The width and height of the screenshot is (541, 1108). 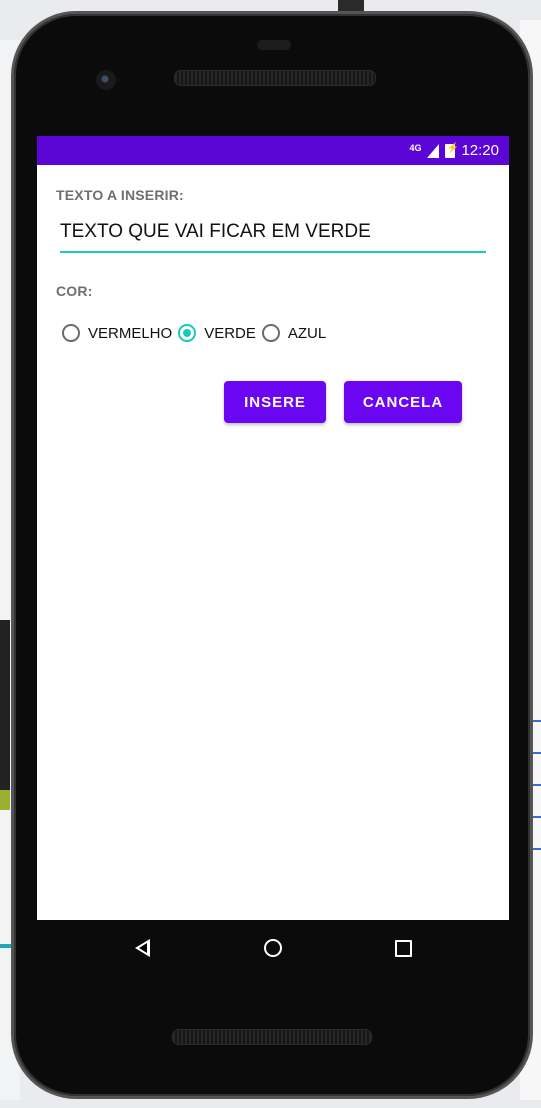 What do you see at coordinates (307, 333) in the screenshot?
I see `radio-label: AZUL` at bounding box center [307, 333].